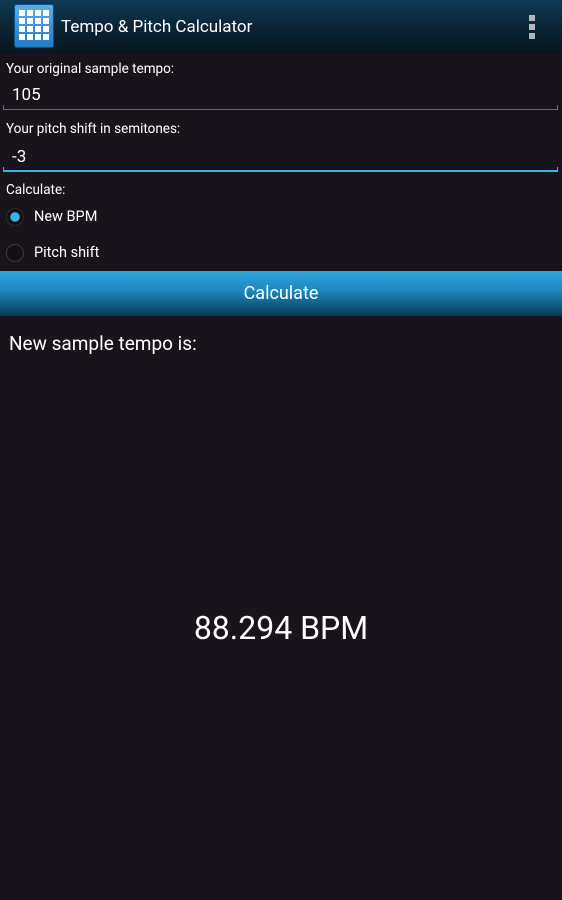 This screenshot has width=562, height=900. Describe the element at coordinates (557, 169) in the screenshot. I see `pitch-input-tick-right` at that location.